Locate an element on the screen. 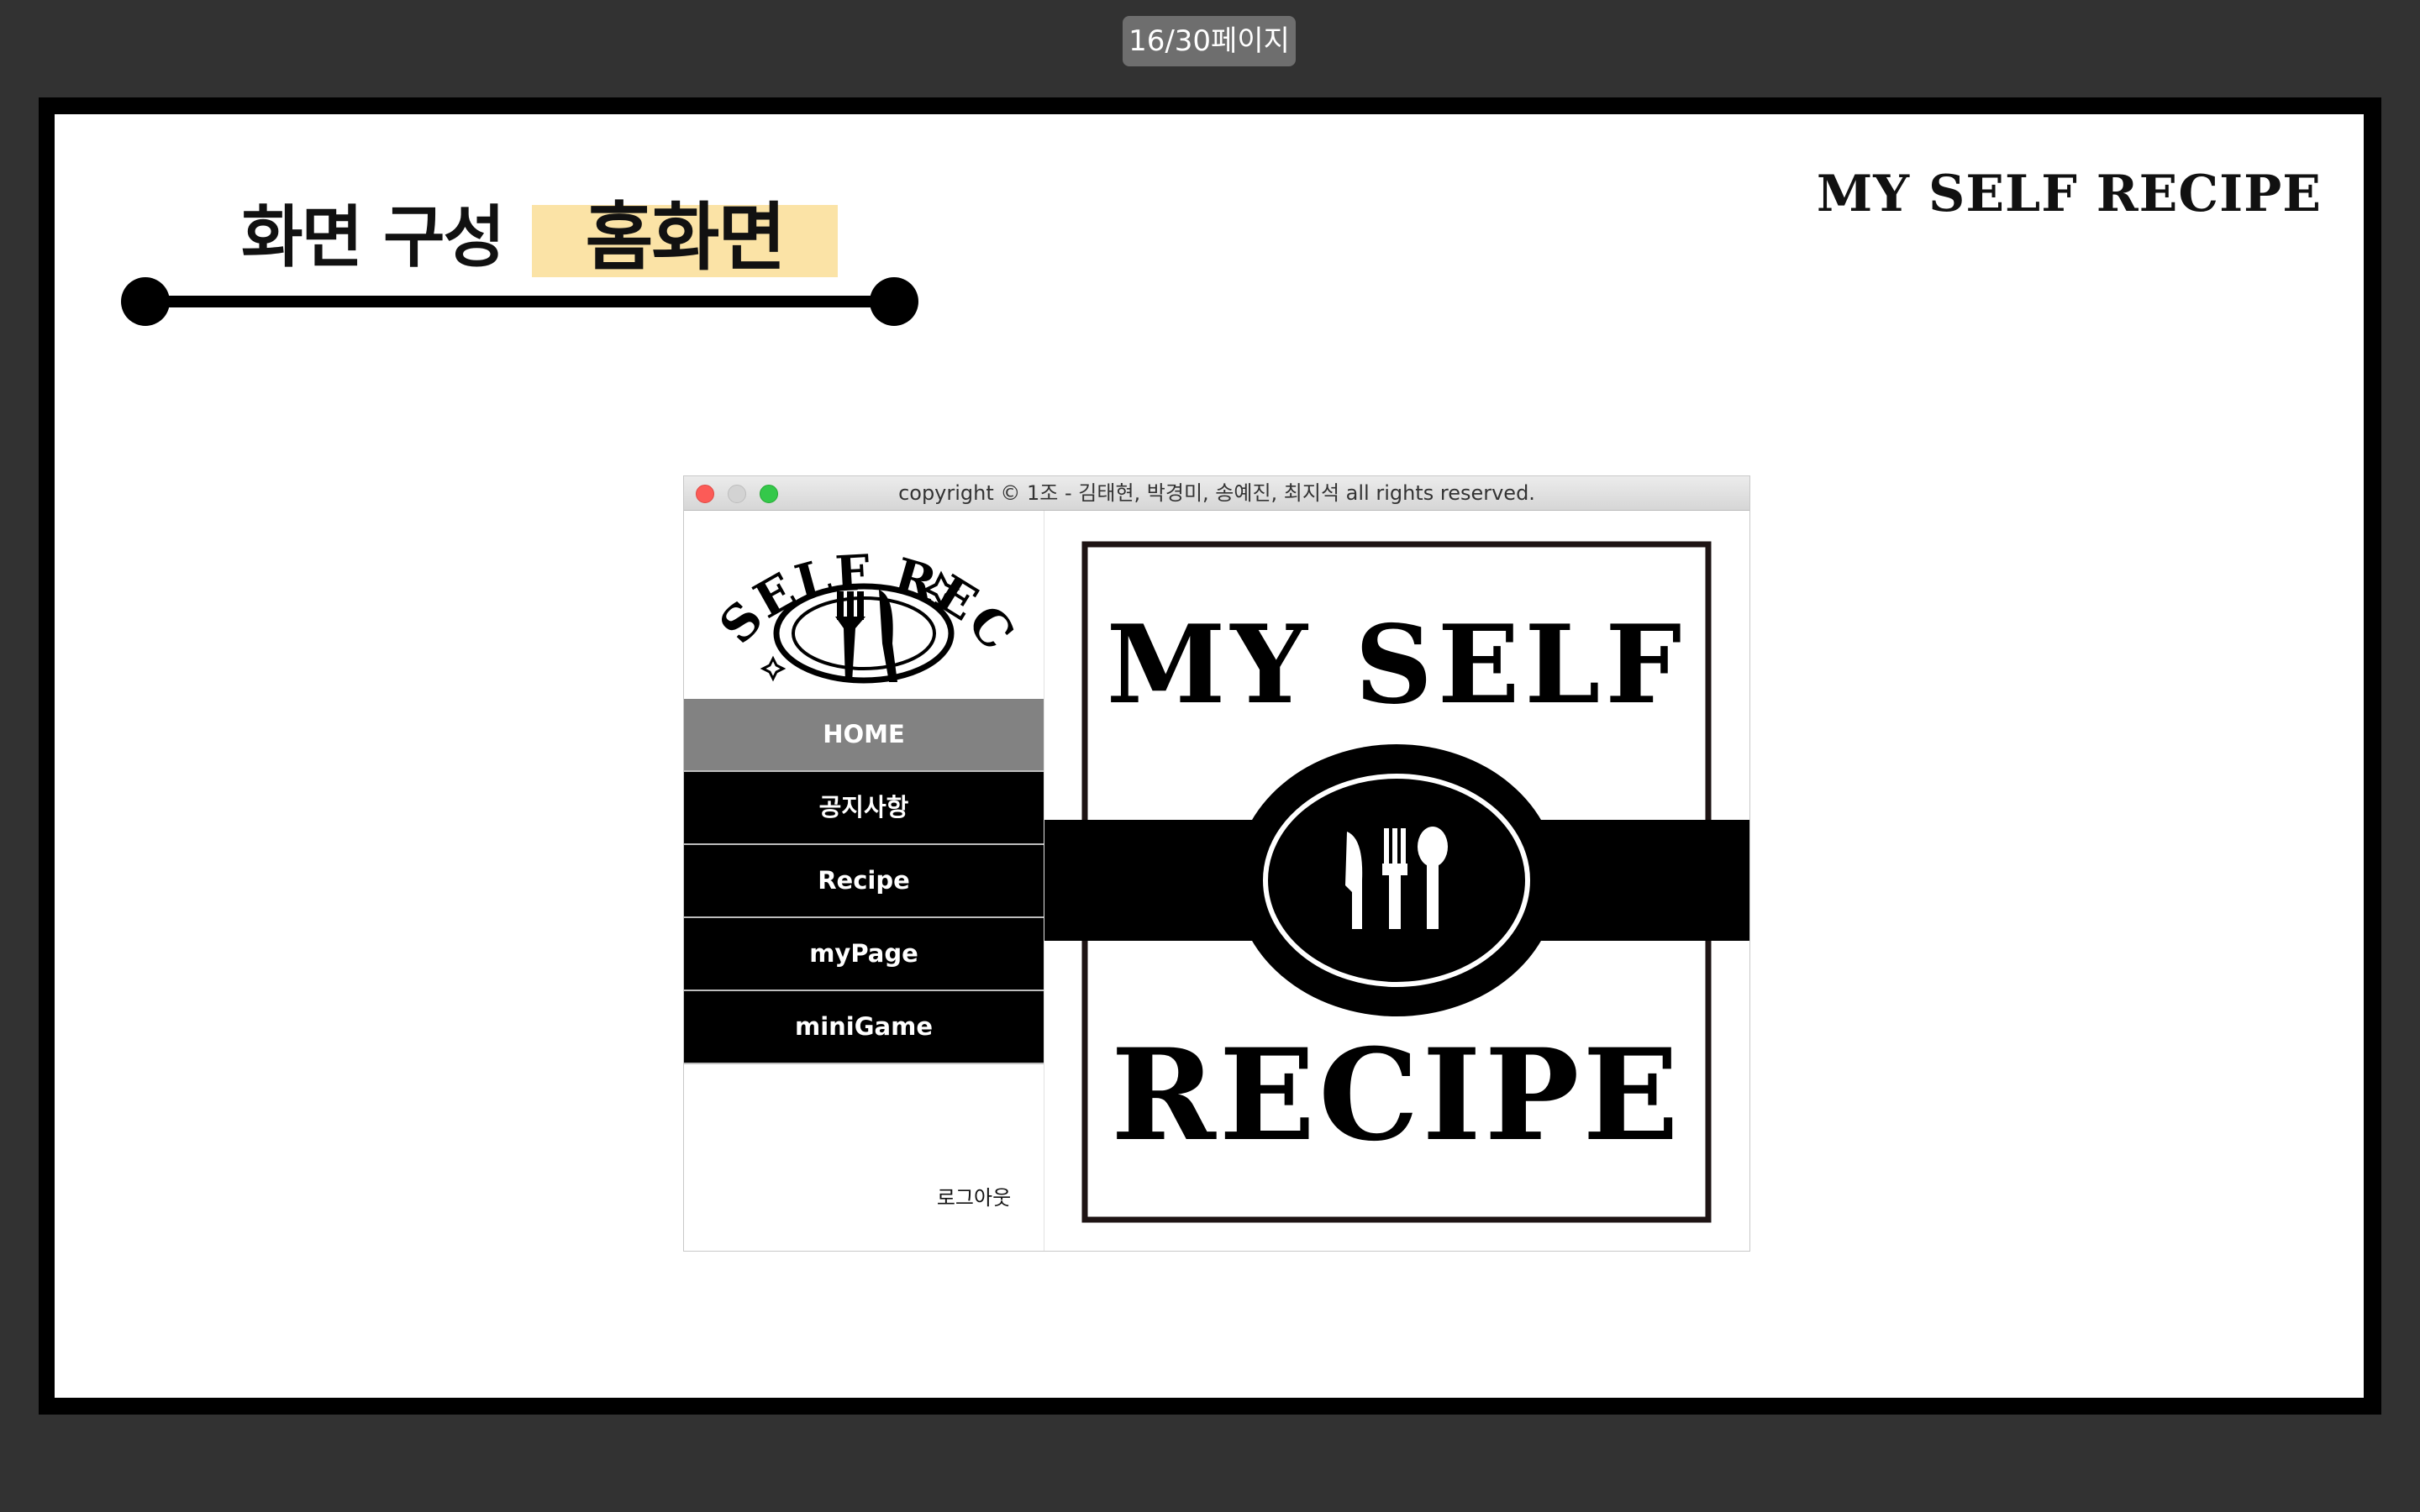  page-counter: 16/30페이지 is located at coordinates (1209, 41).